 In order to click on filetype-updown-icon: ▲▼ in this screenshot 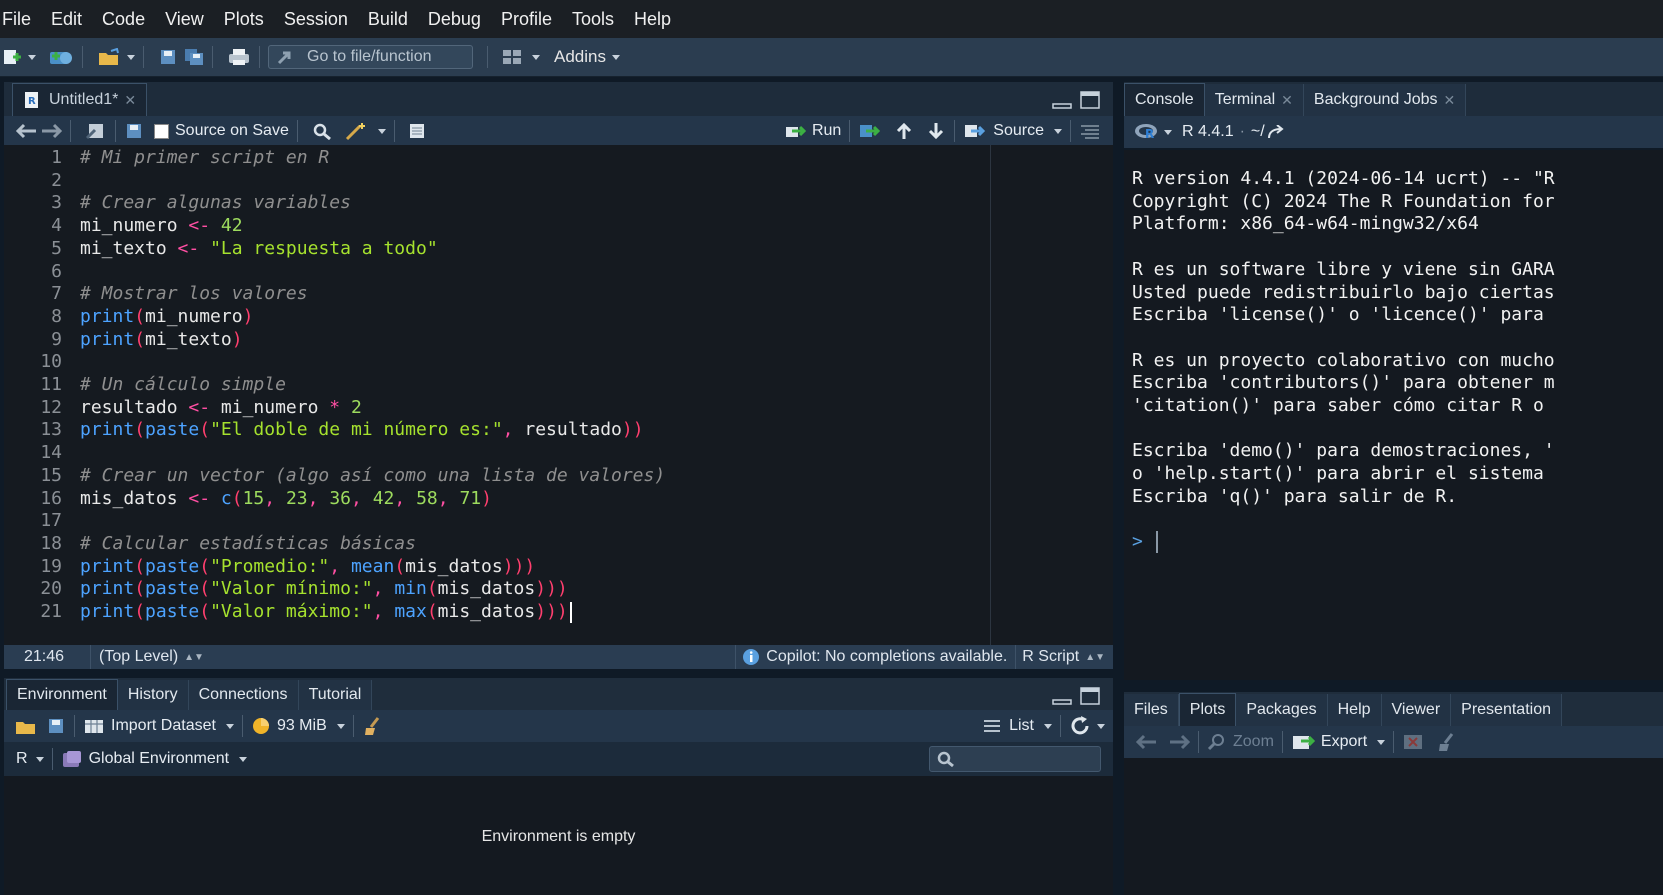, I will do `click(1095, 657)`.